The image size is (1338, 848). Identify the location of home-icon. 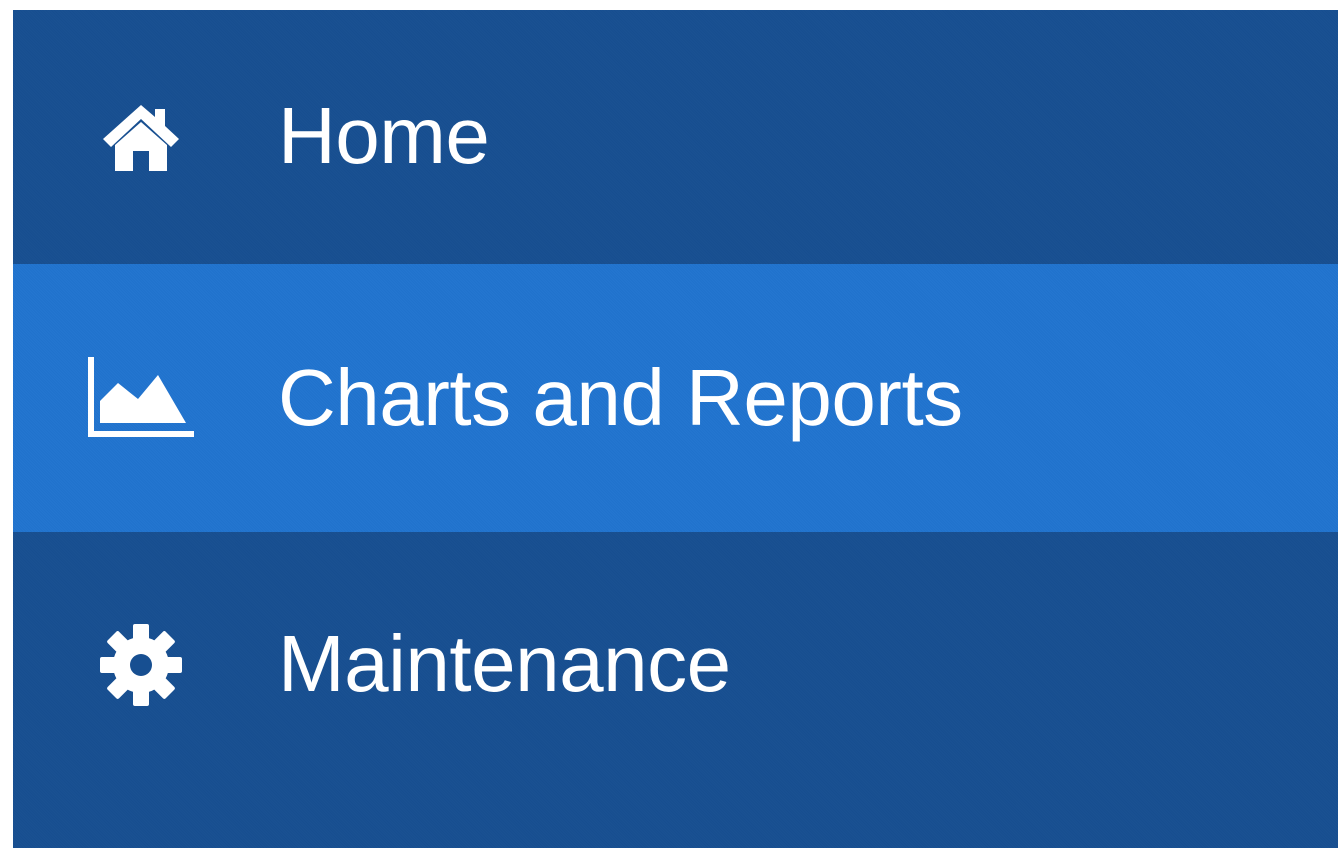
(141, 137).